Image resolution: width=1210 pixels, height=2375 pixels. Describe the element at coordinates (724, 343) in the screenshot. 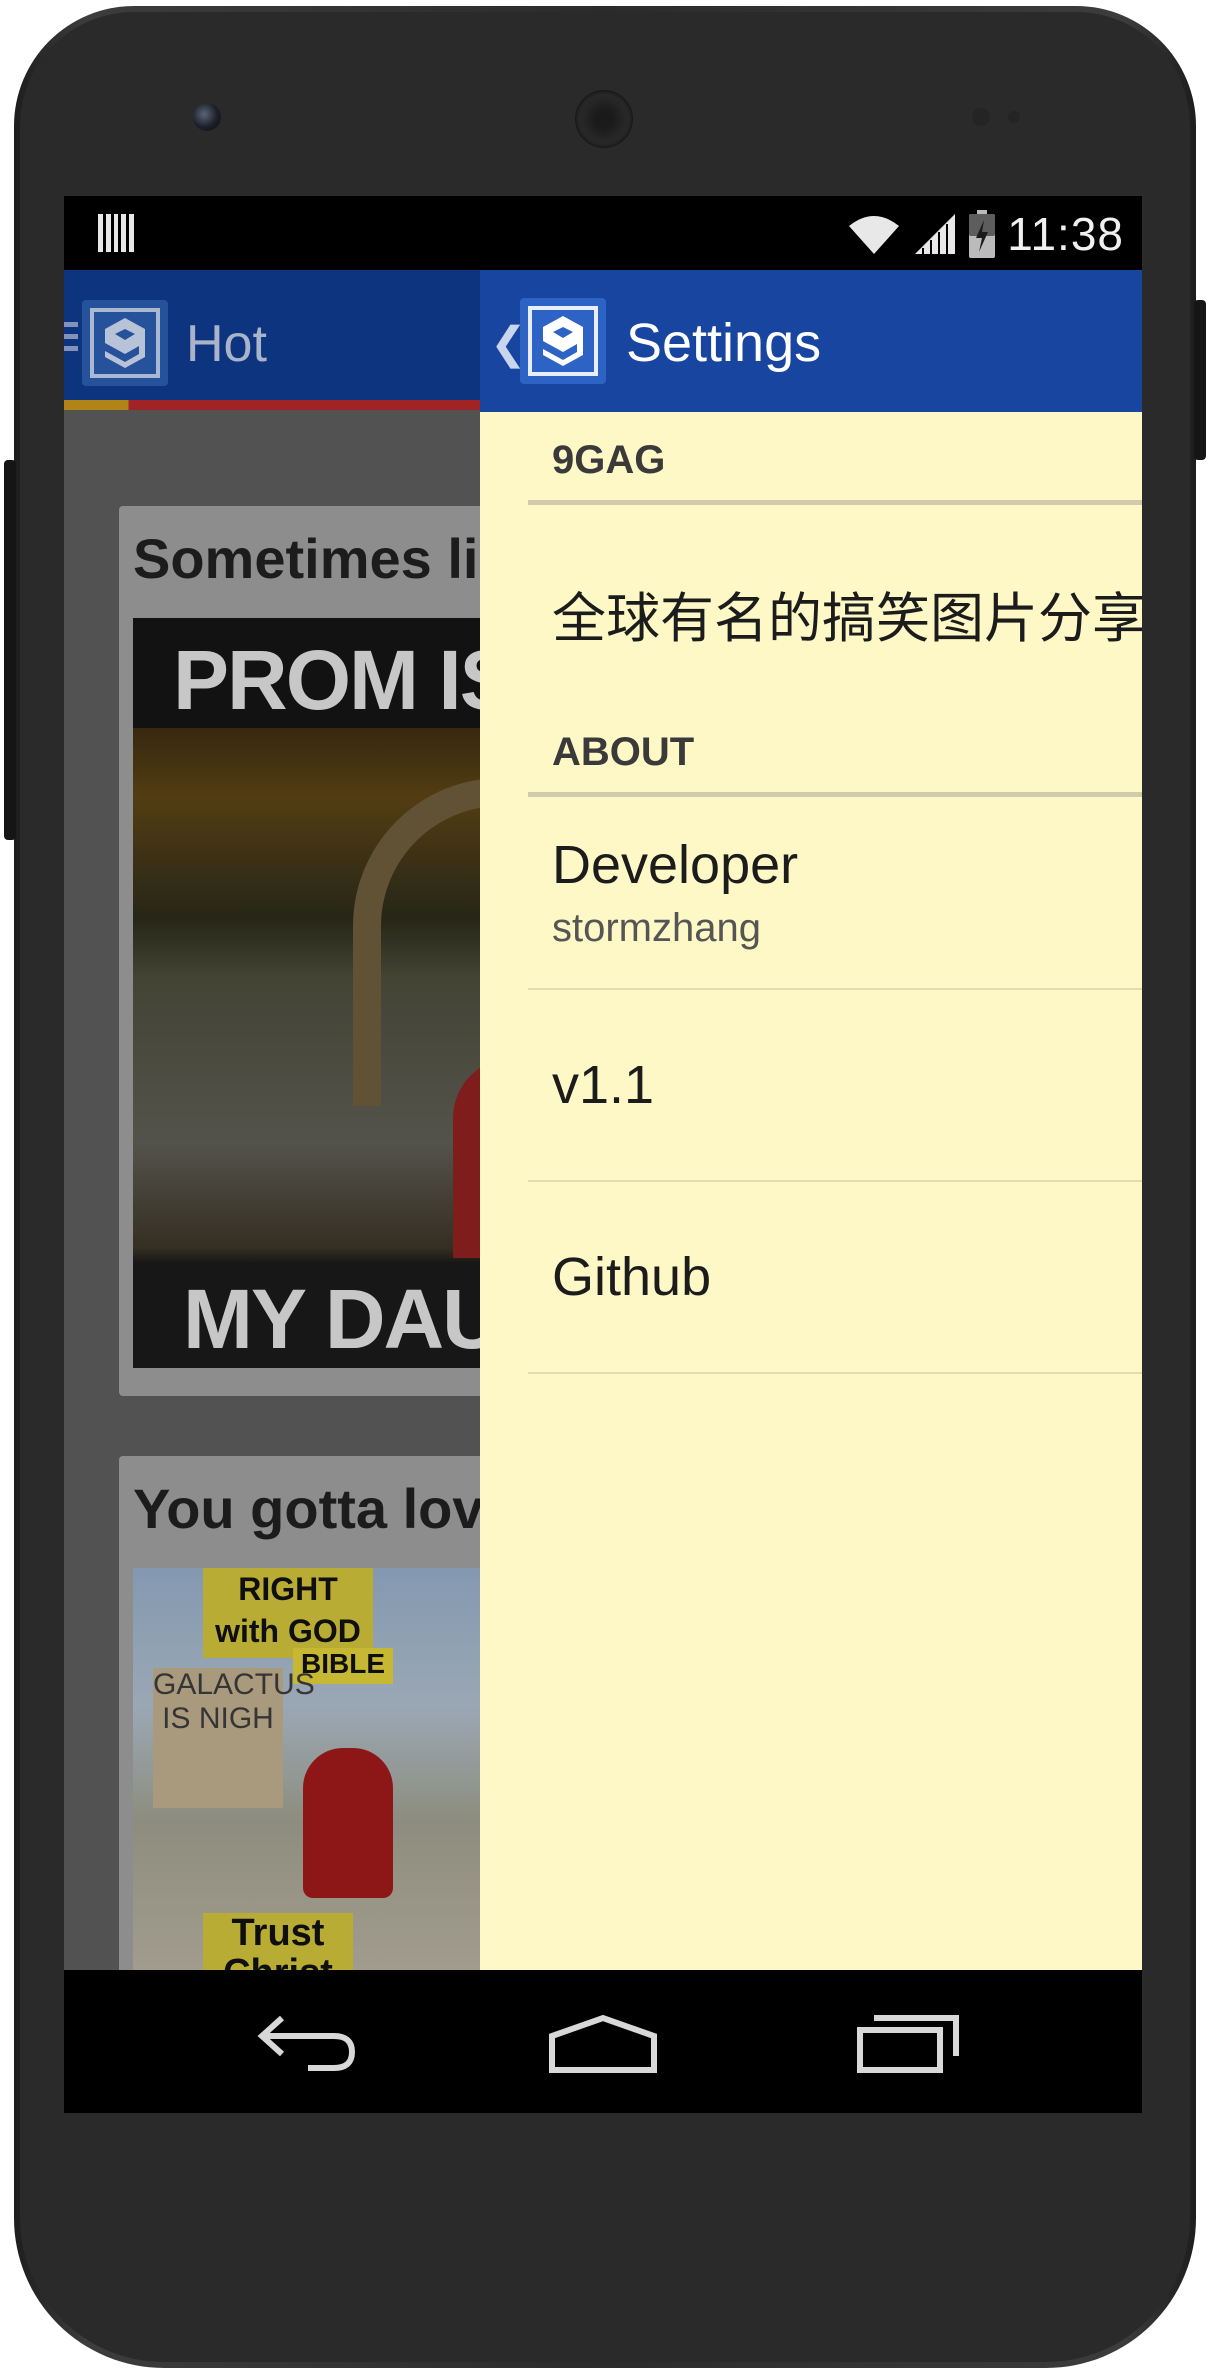

I see `settings-title: Settings` at that location.